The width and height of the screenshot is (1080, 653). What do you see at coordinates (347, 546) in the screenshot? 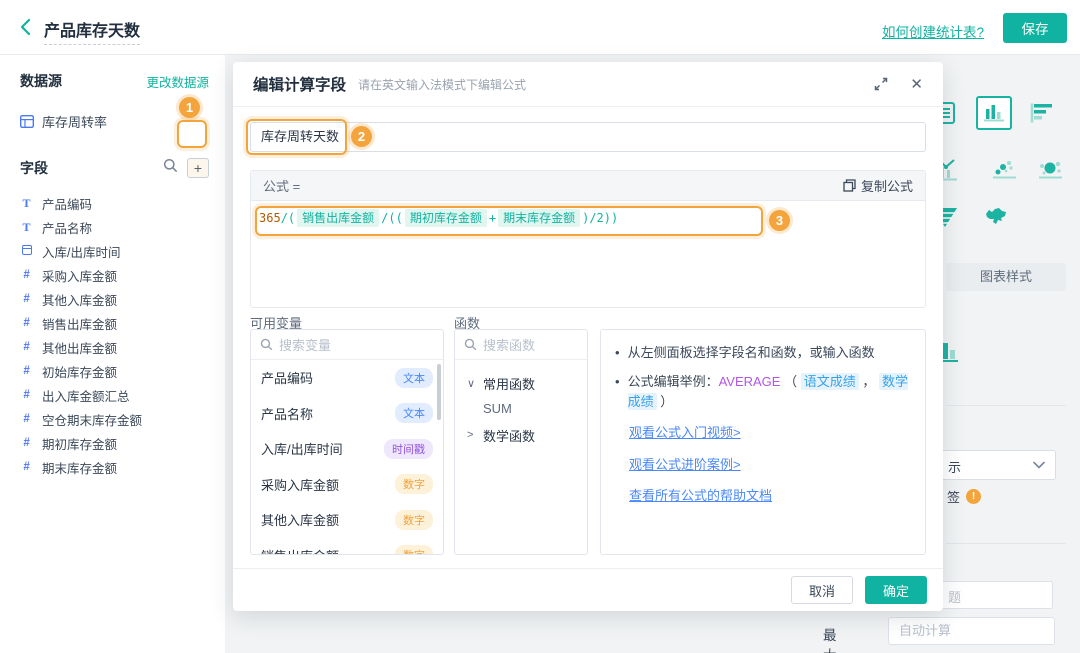
I see `variable-item: 销售出库金额 数字` at bounding box center [347, 546].